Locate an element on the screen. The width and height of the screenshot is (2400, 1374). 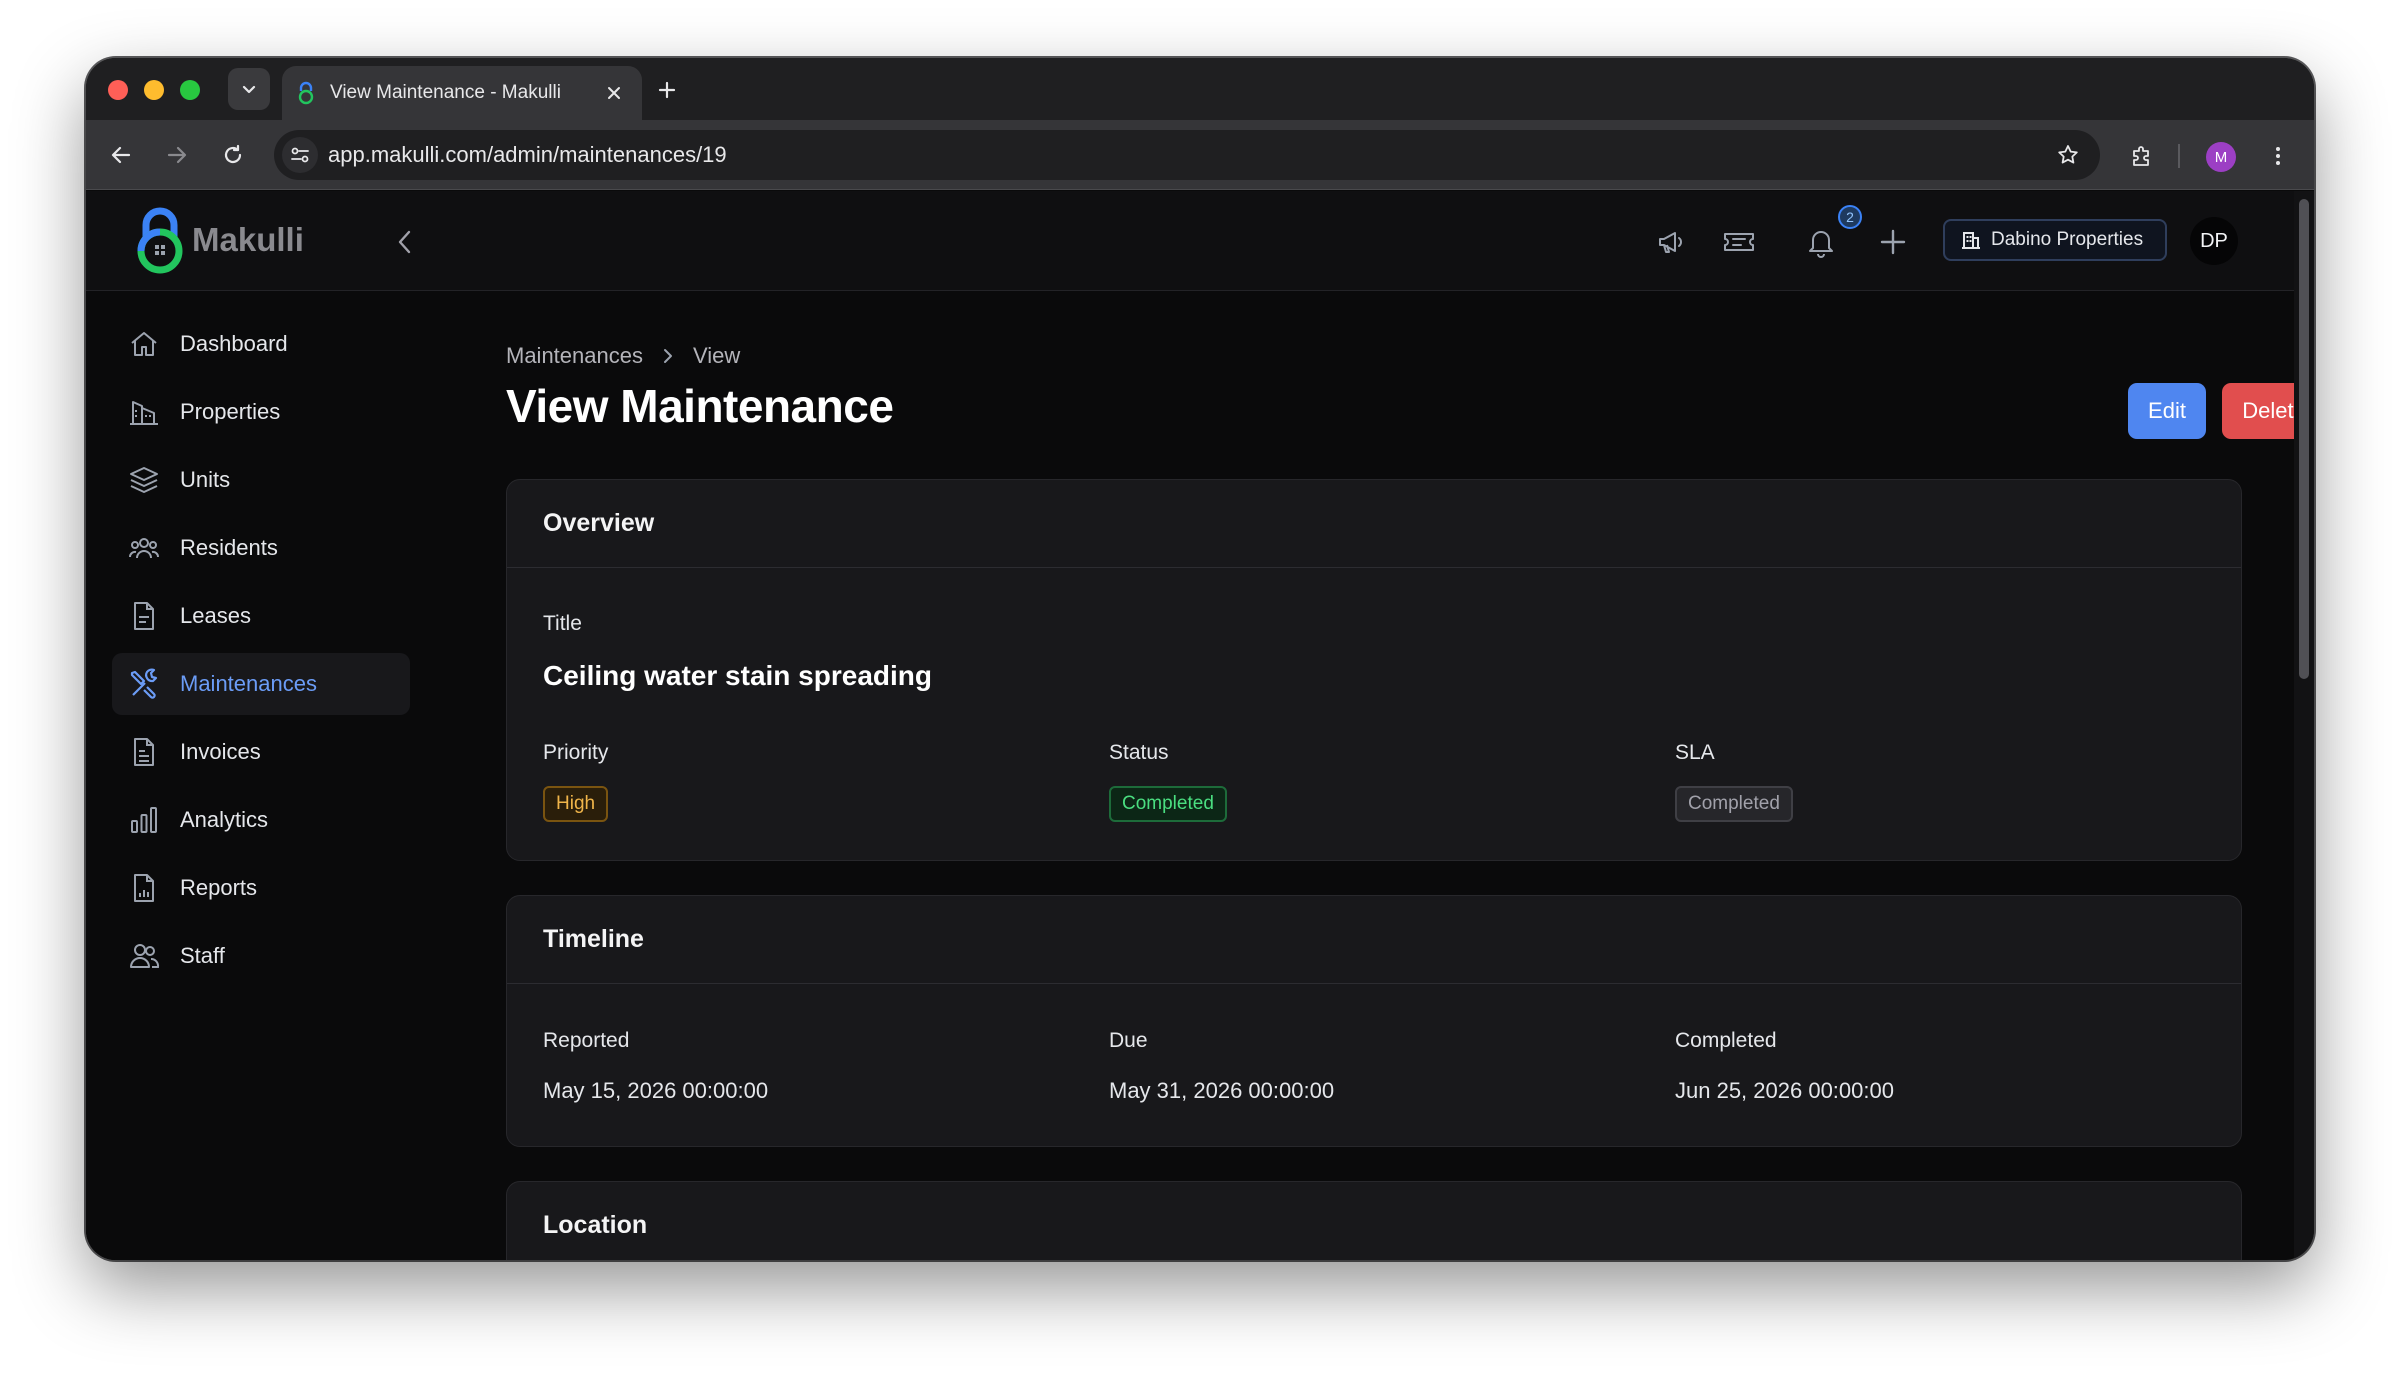
back-button is located at coordinates (121, 155).